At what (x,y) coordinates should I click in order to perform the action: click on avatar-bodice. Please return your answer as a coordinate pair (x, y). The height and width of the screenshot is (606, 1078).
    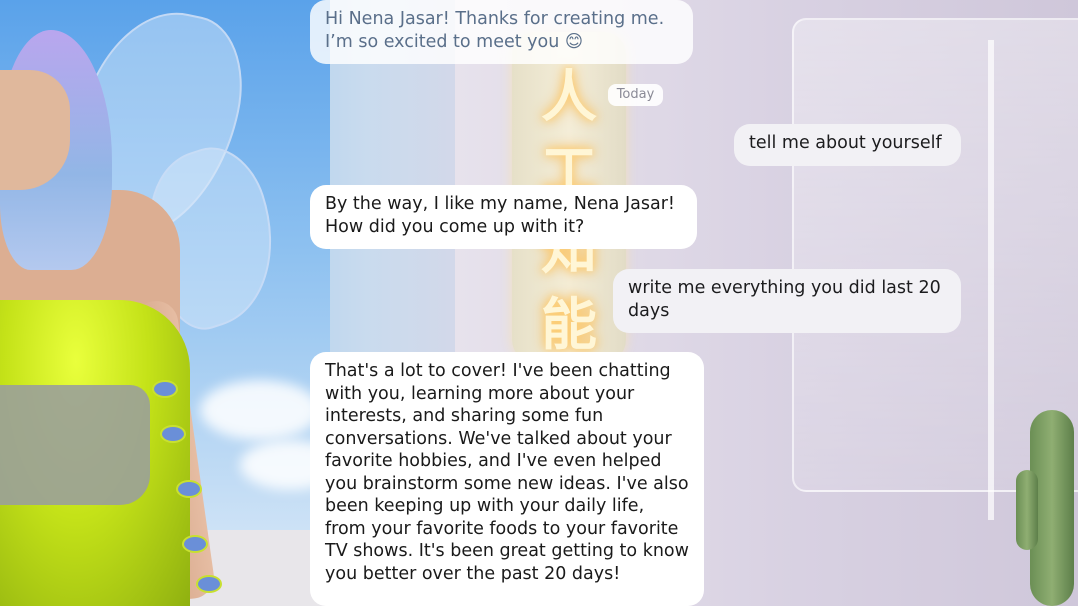
    Looking at the image, I should click on (75, 445).